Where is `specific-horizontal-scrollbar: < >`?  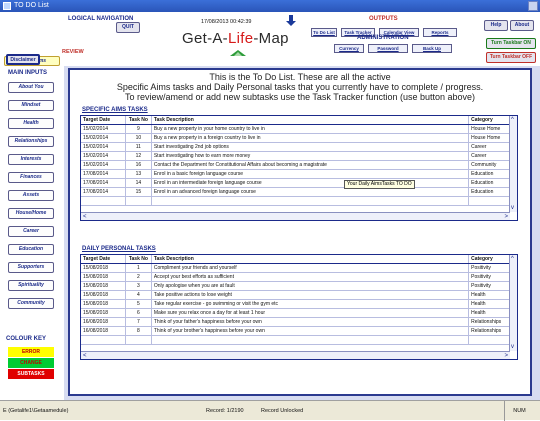 specific-horizontal-scrollbar: < > is located at coordinates (295, 216).